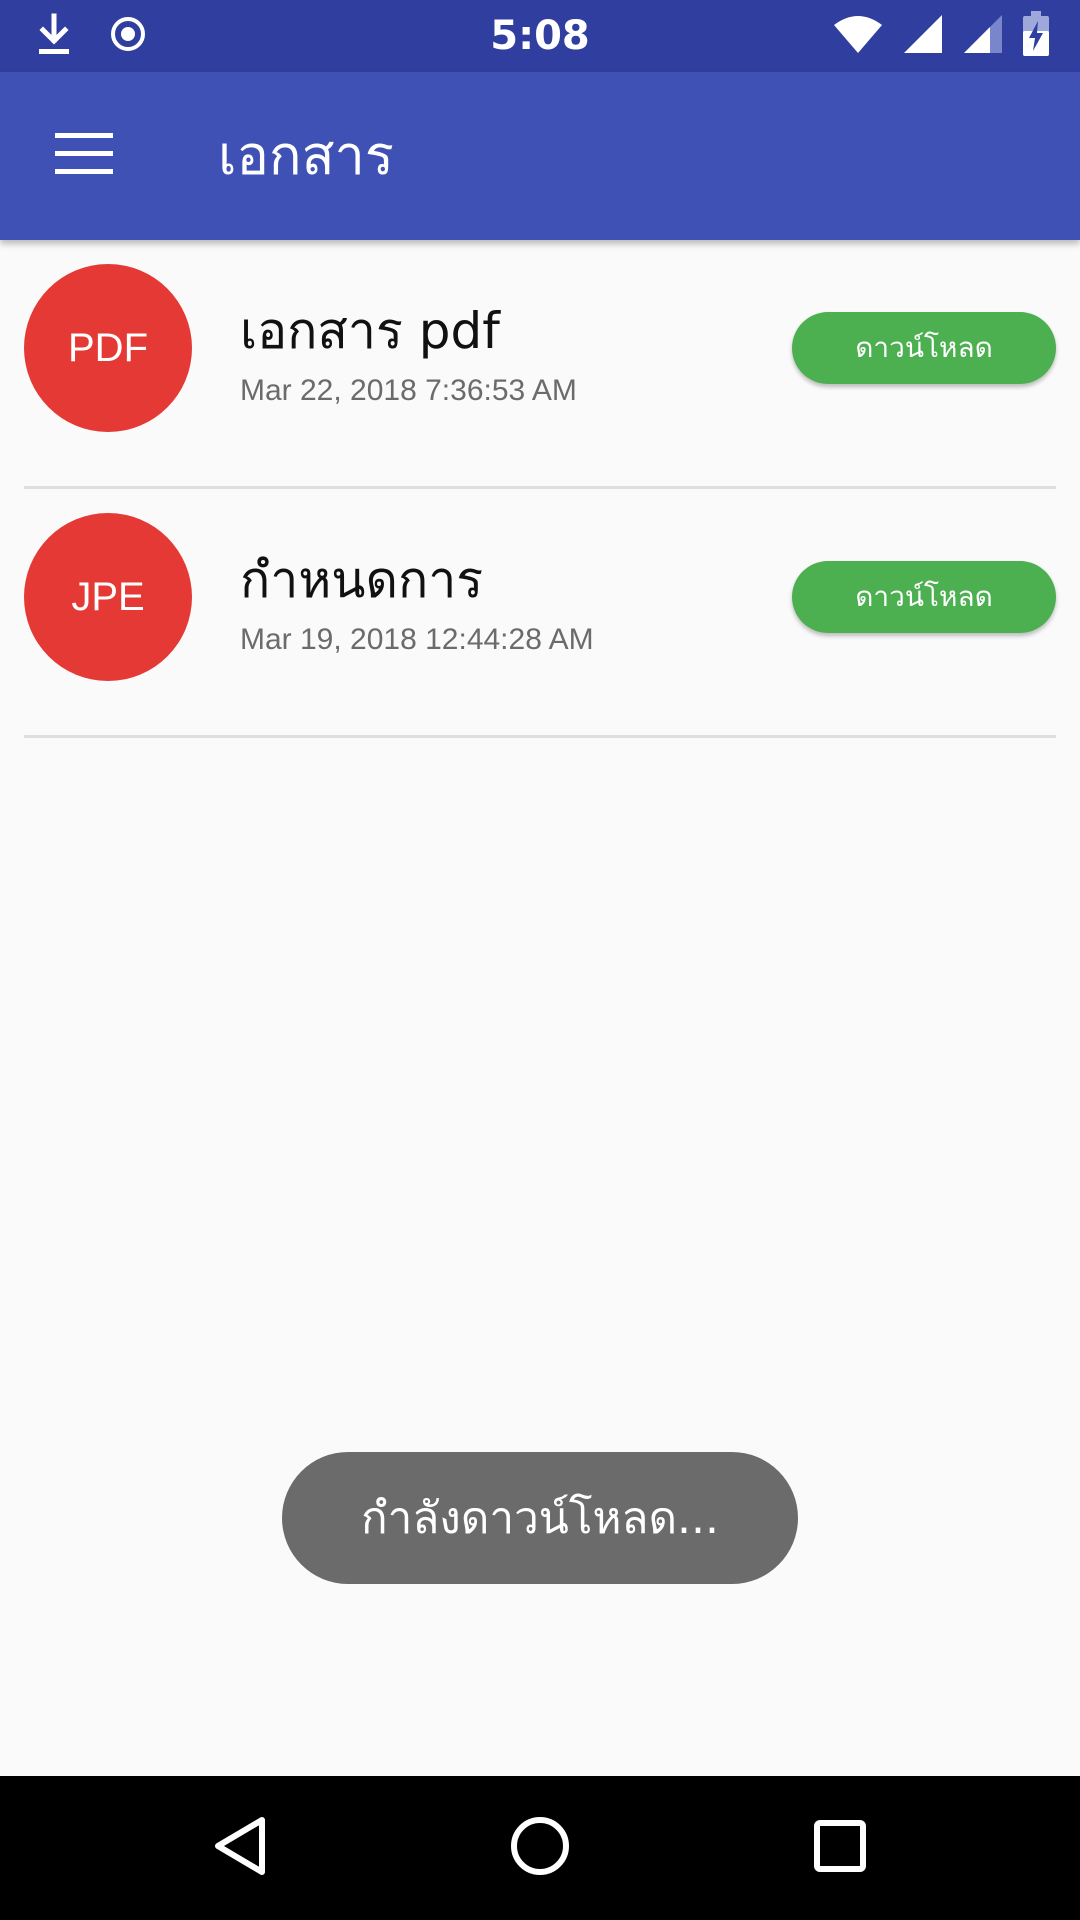  I want to click on home-button, so click(540, 1848).